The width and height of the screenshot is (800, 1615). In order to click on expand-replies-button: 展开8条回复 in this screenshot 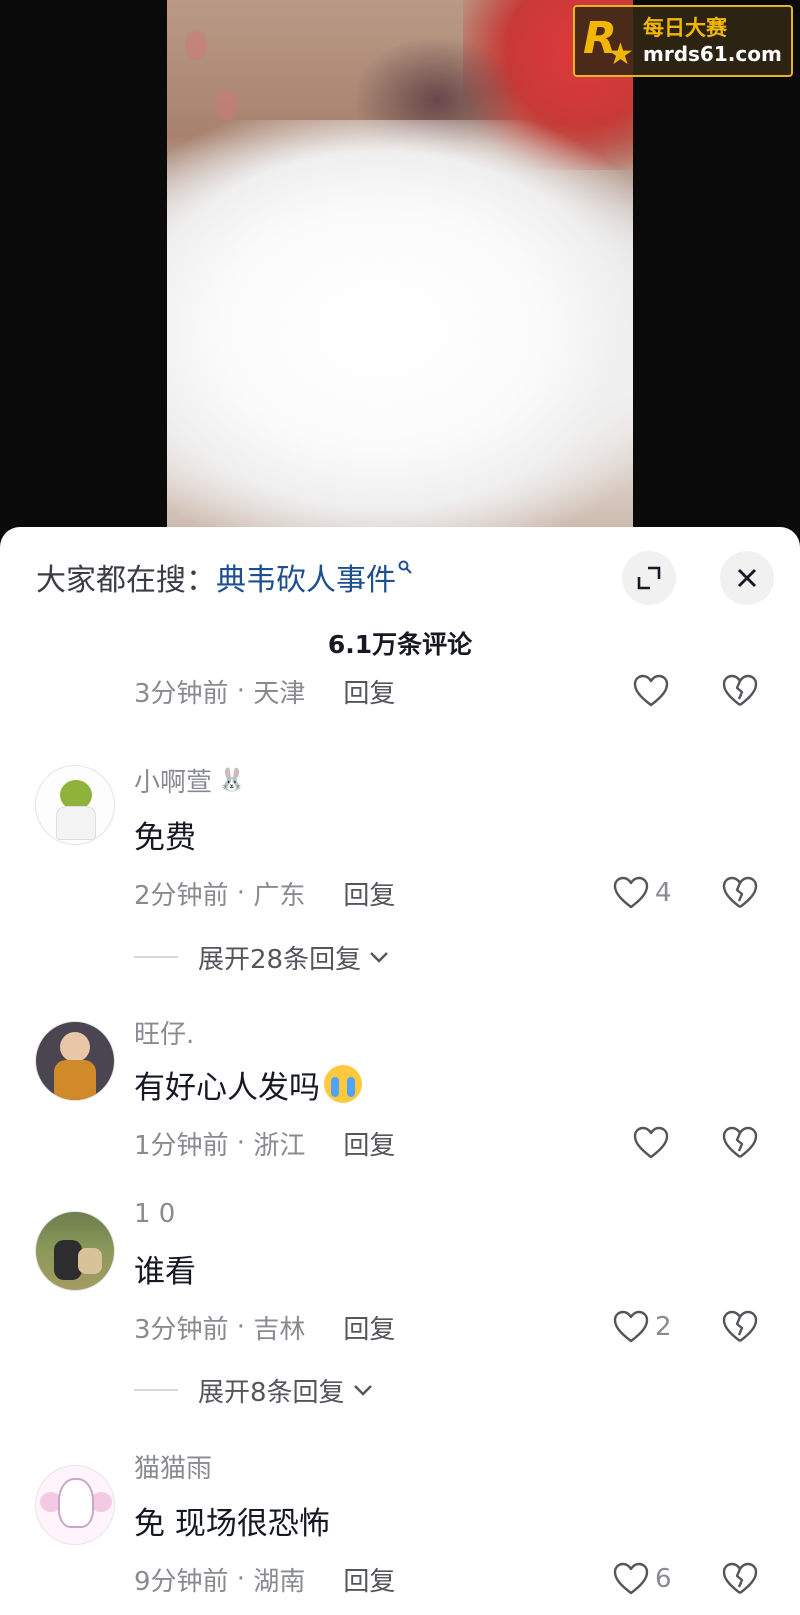, I will do `click(253, 1390)`.